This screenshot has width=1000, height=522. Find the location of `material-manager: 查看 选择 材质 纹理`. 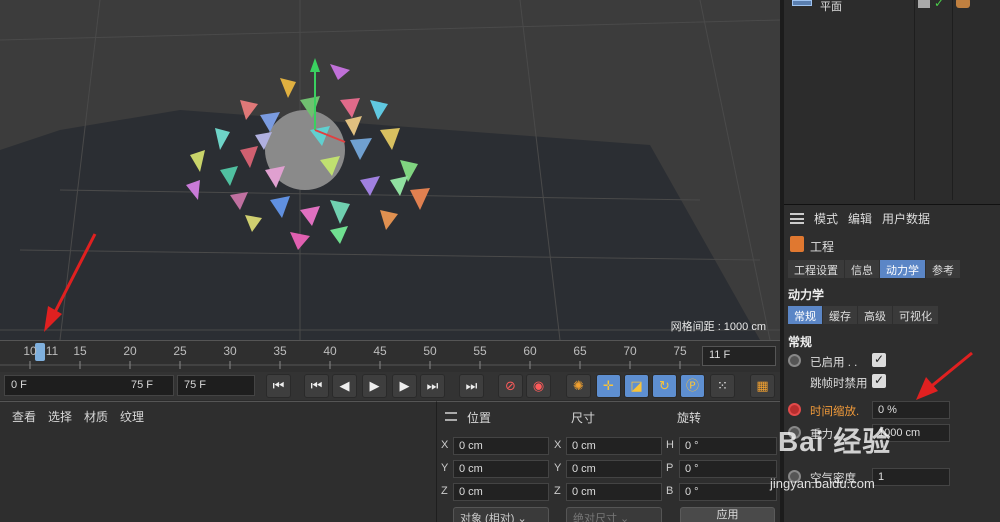

material-manager: 查看 选择 材质 纹理 is located at coordinates (218, 461).